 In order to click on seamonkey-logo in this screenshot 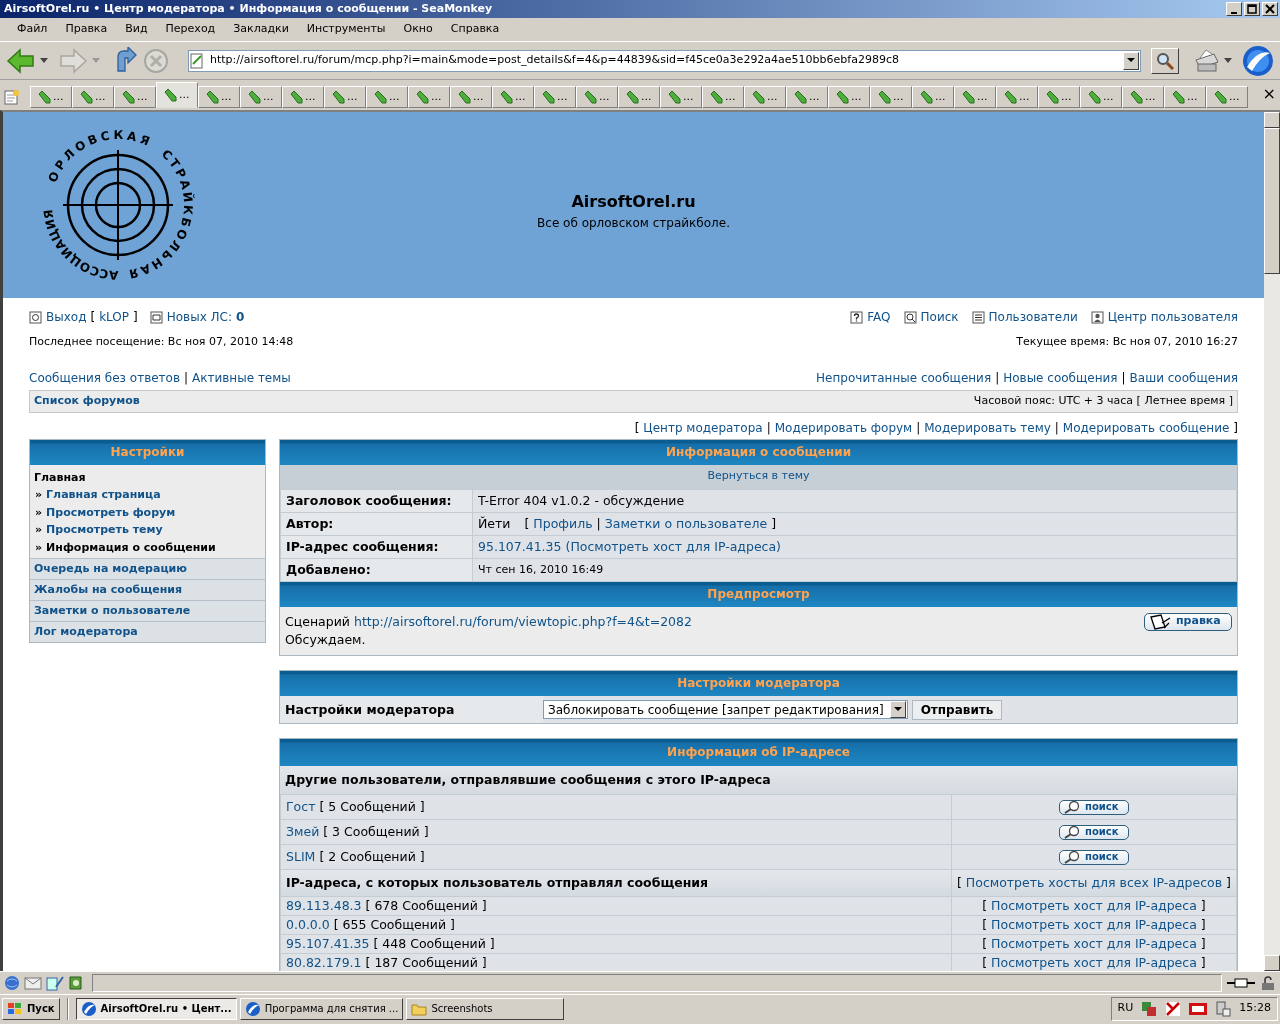, I will do `click(1258, 60)`.